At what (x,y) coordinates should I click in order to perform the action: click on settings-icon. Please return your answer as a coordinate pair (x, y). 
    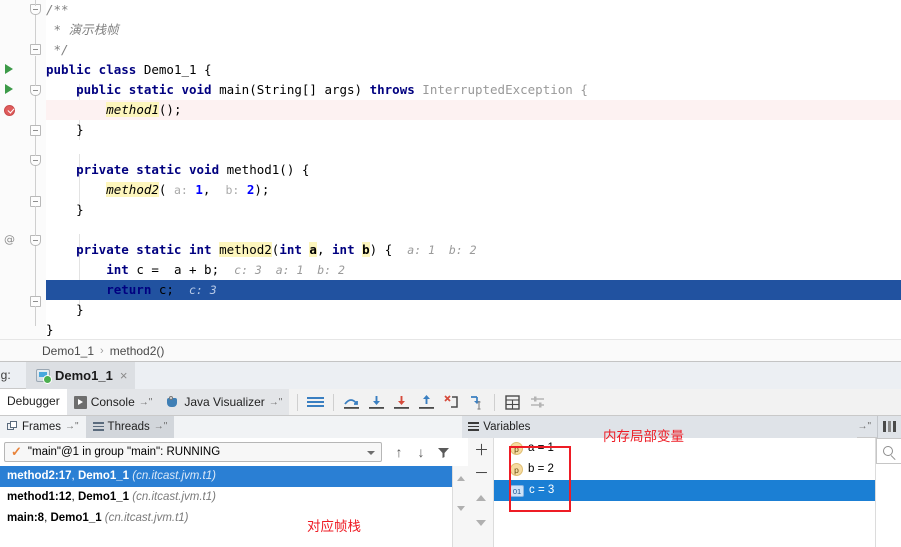
    Looking at the image, I should click on (537, 402).